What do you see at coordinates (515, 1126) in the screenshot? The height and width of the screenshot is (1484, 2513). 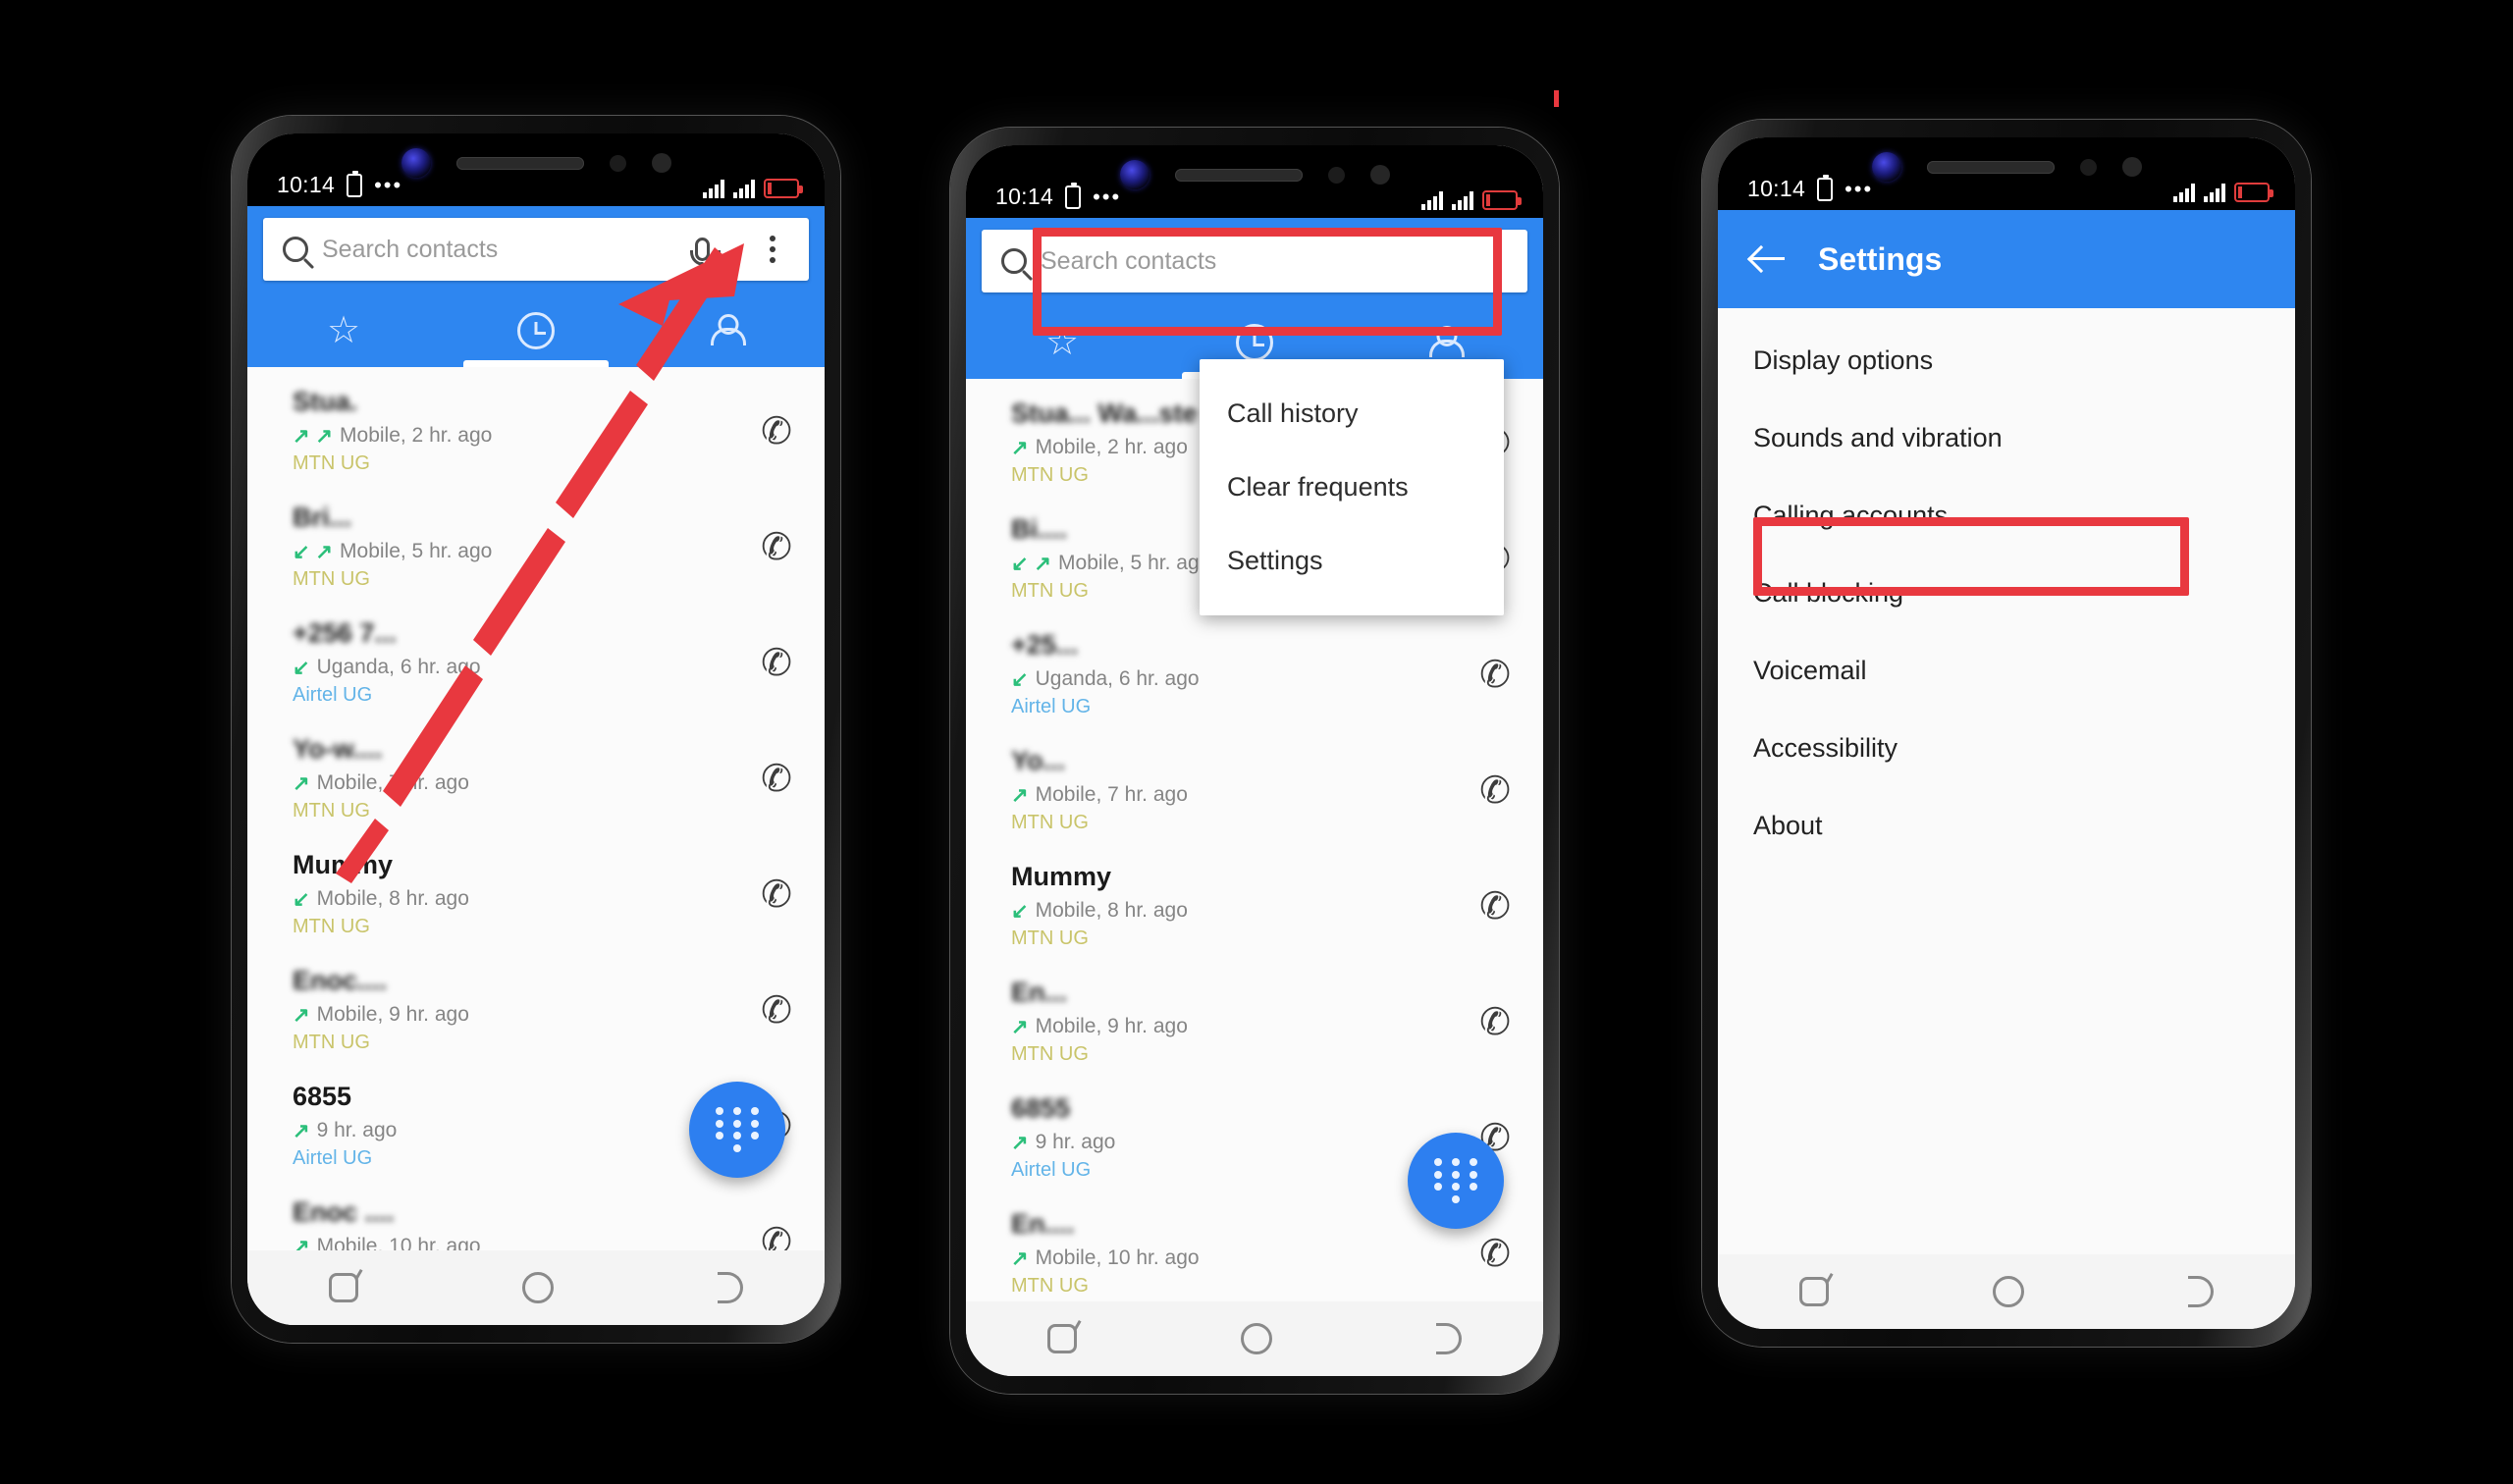 I see `call-log-row-content: 6855 ↗ 9 hr. ago Airtel UG` at bounding box center [515, 1126].